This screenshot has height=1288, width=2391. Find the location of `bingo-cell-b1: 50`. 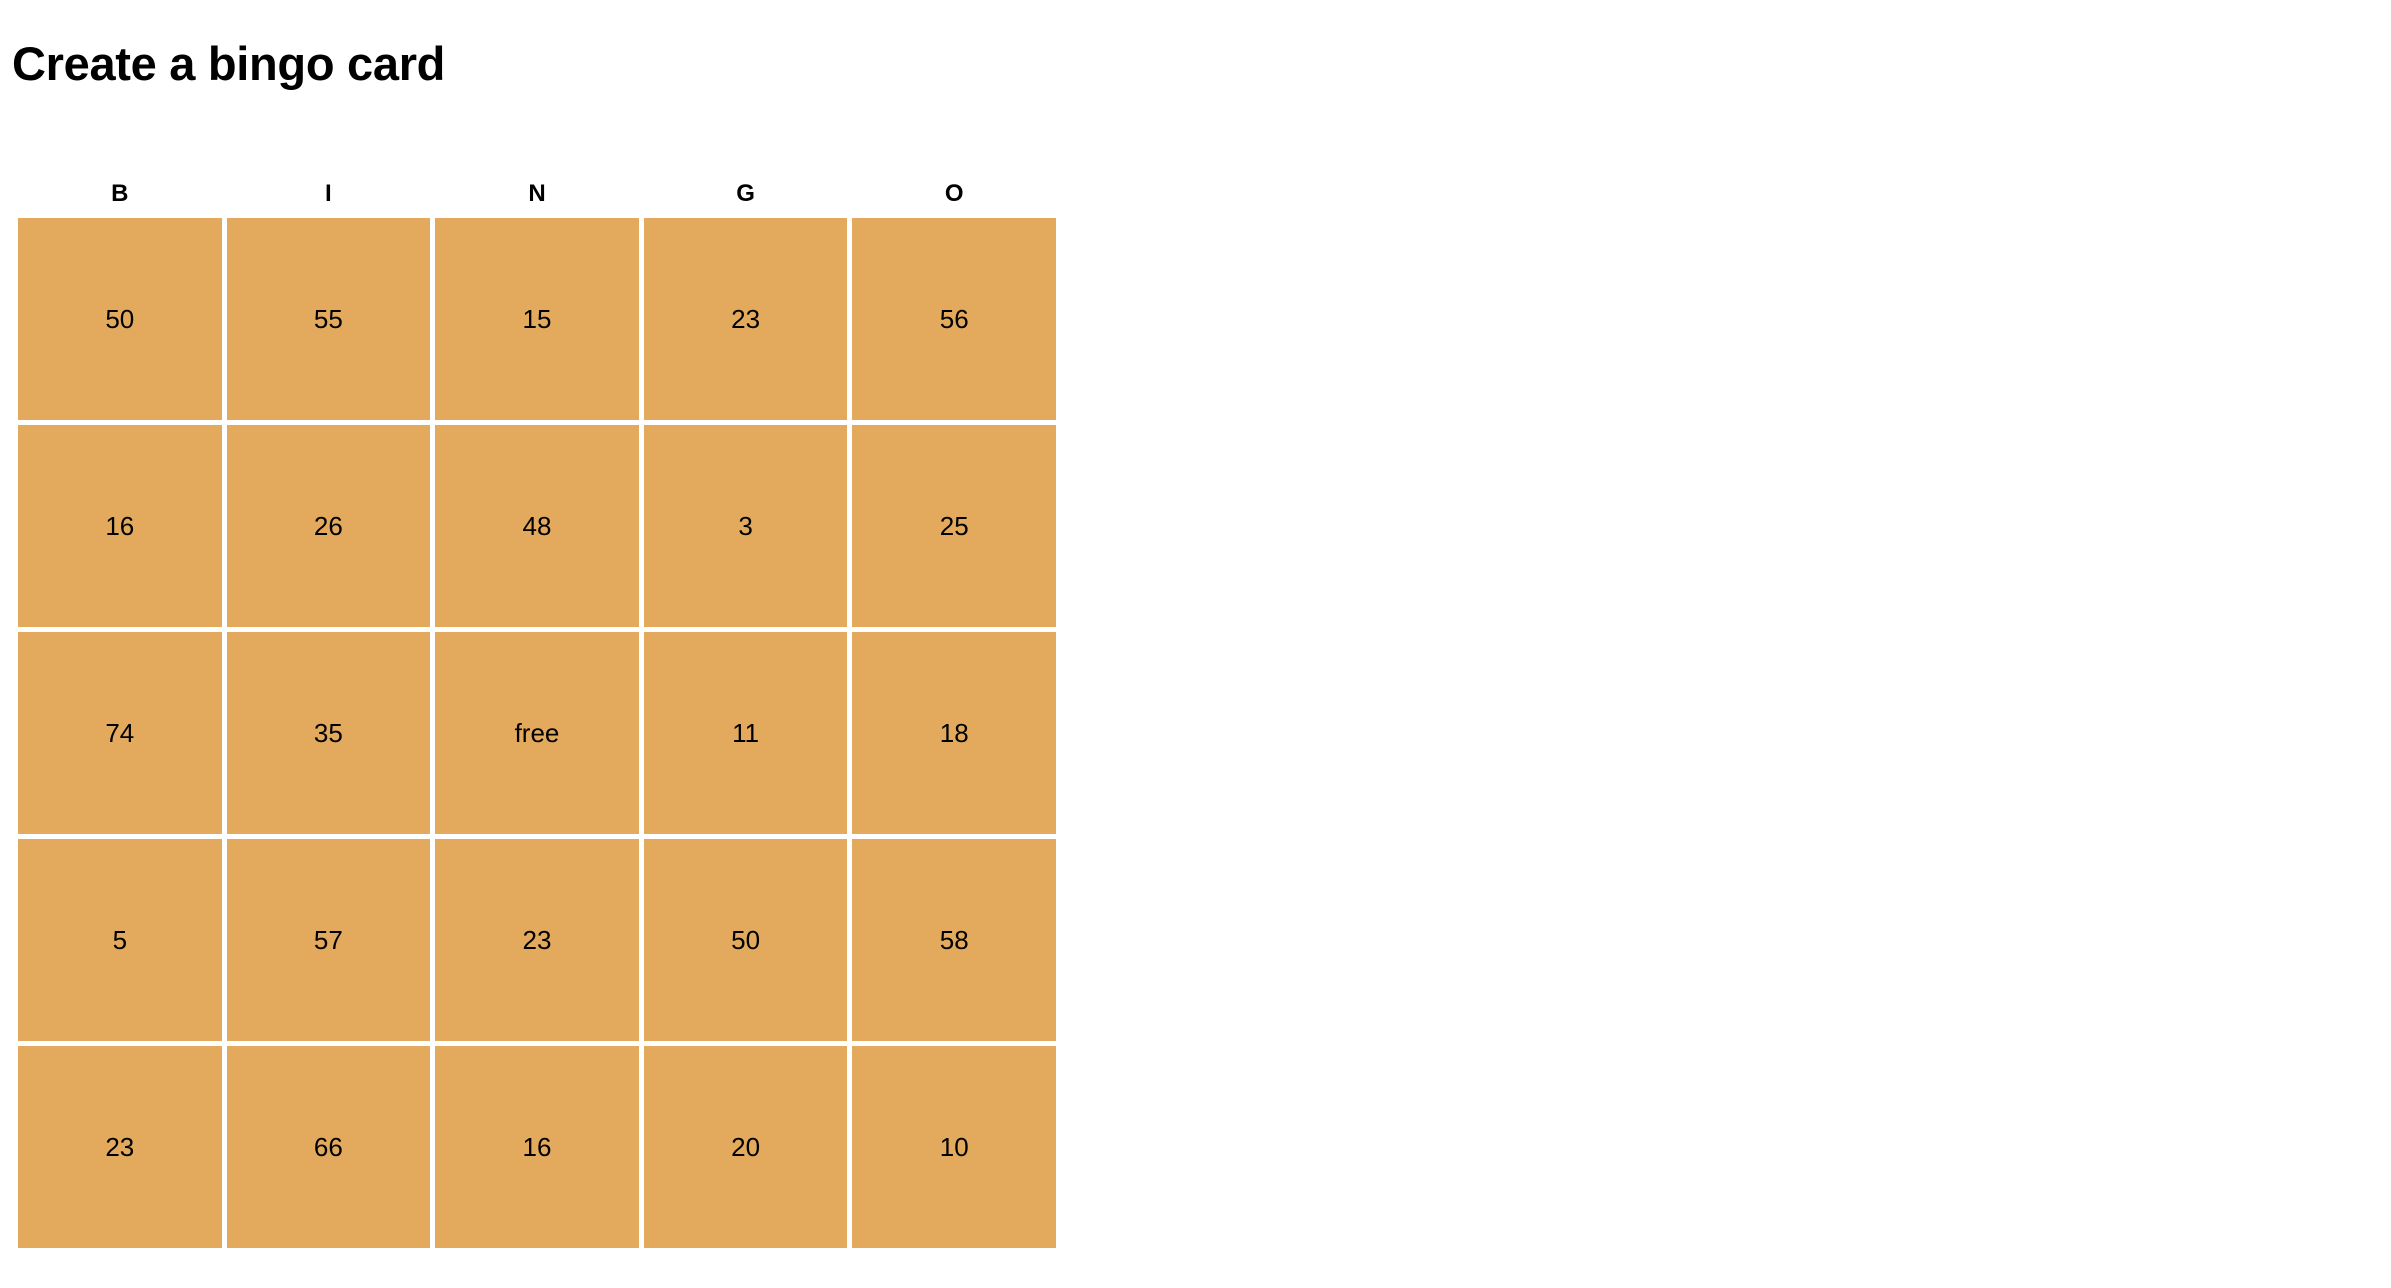

bingo-cell-b1: 50 is located at coordinates (120, 319).